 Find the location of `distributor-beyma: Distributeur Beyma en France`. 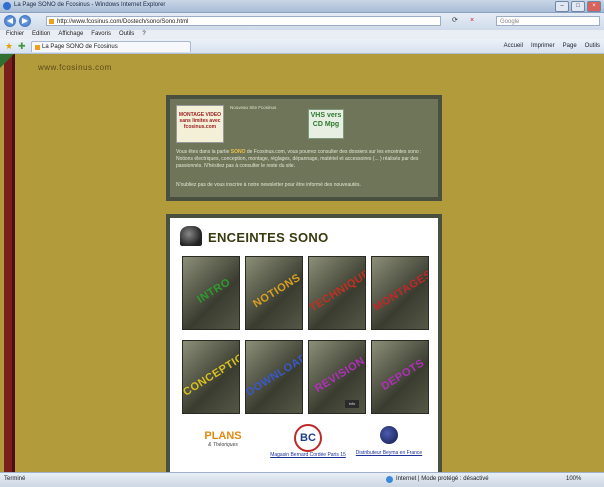

distributor-beyma: Distributeur Beyma en France is located at coordinates (389, 441).